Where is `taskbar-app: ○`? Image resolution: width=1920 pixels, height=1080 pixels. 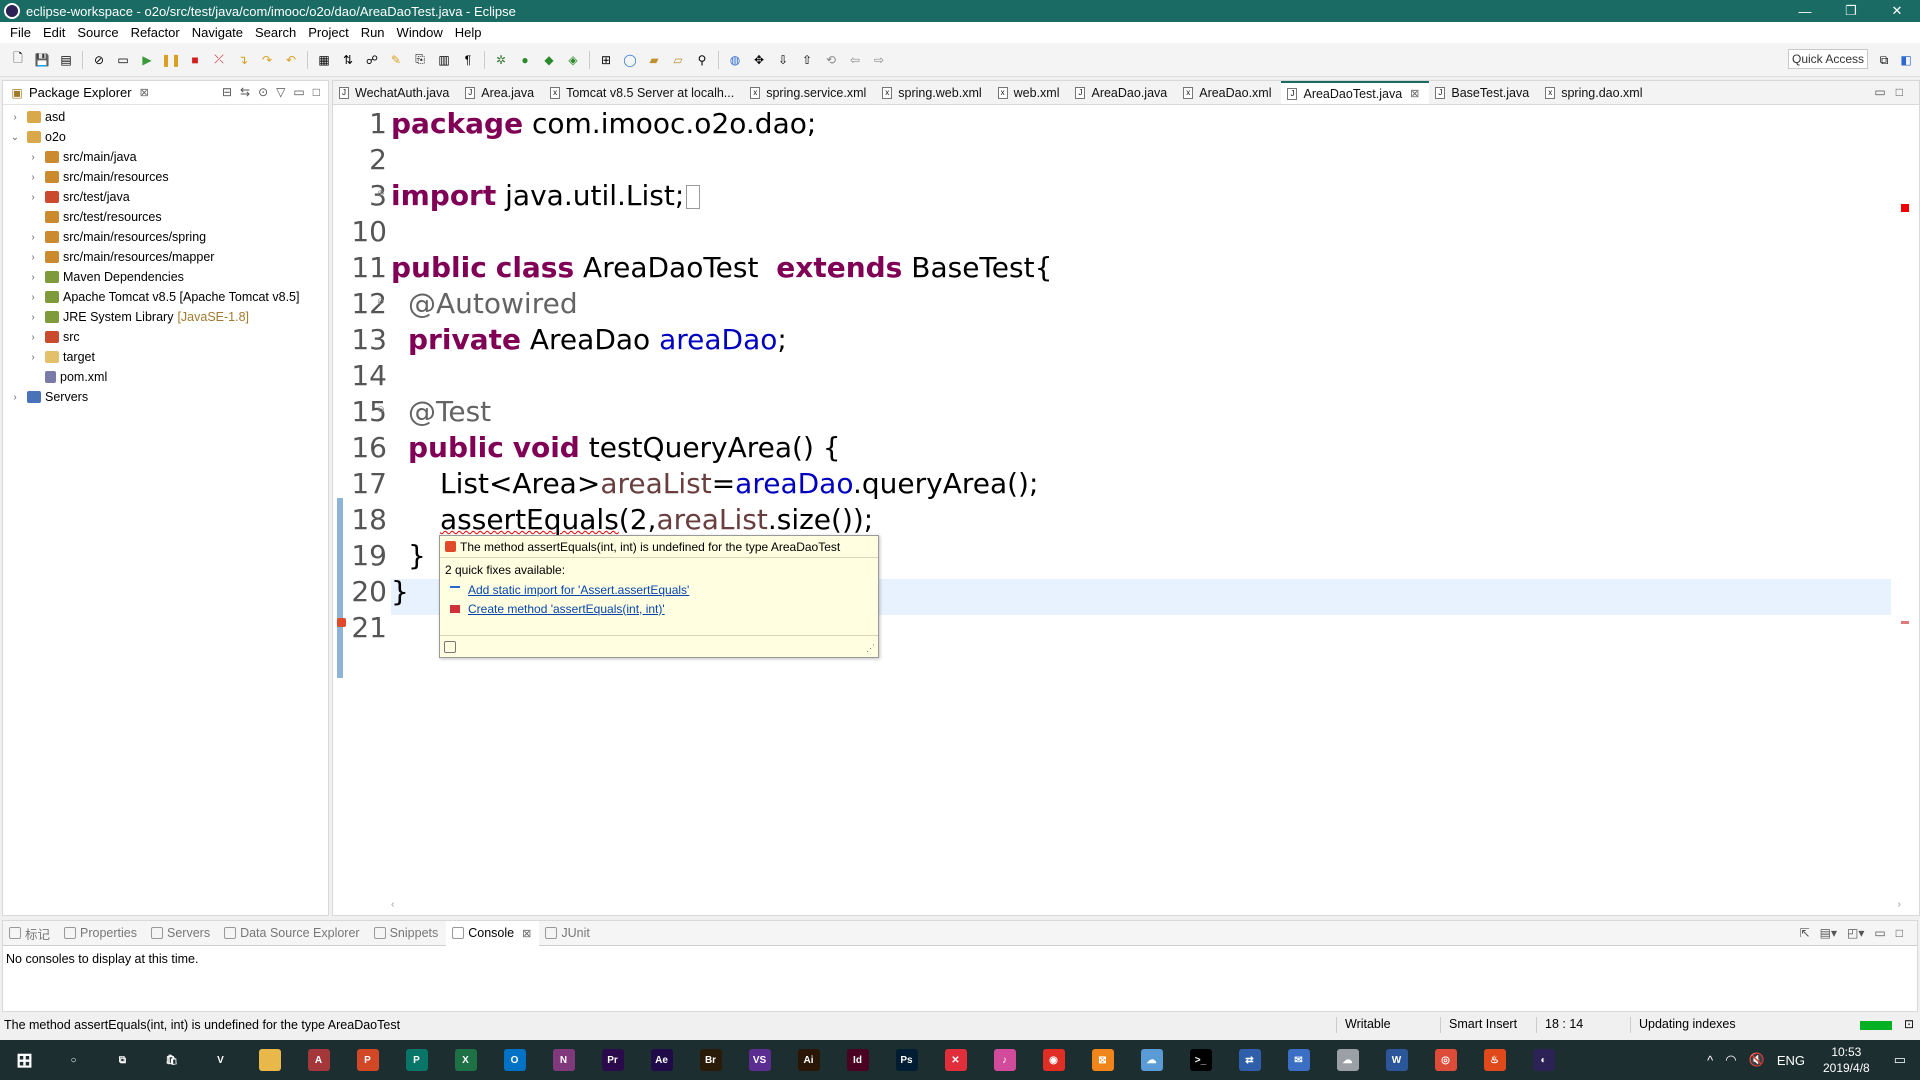
taskbar-app: ○ is located at coordinates (73, 1060).